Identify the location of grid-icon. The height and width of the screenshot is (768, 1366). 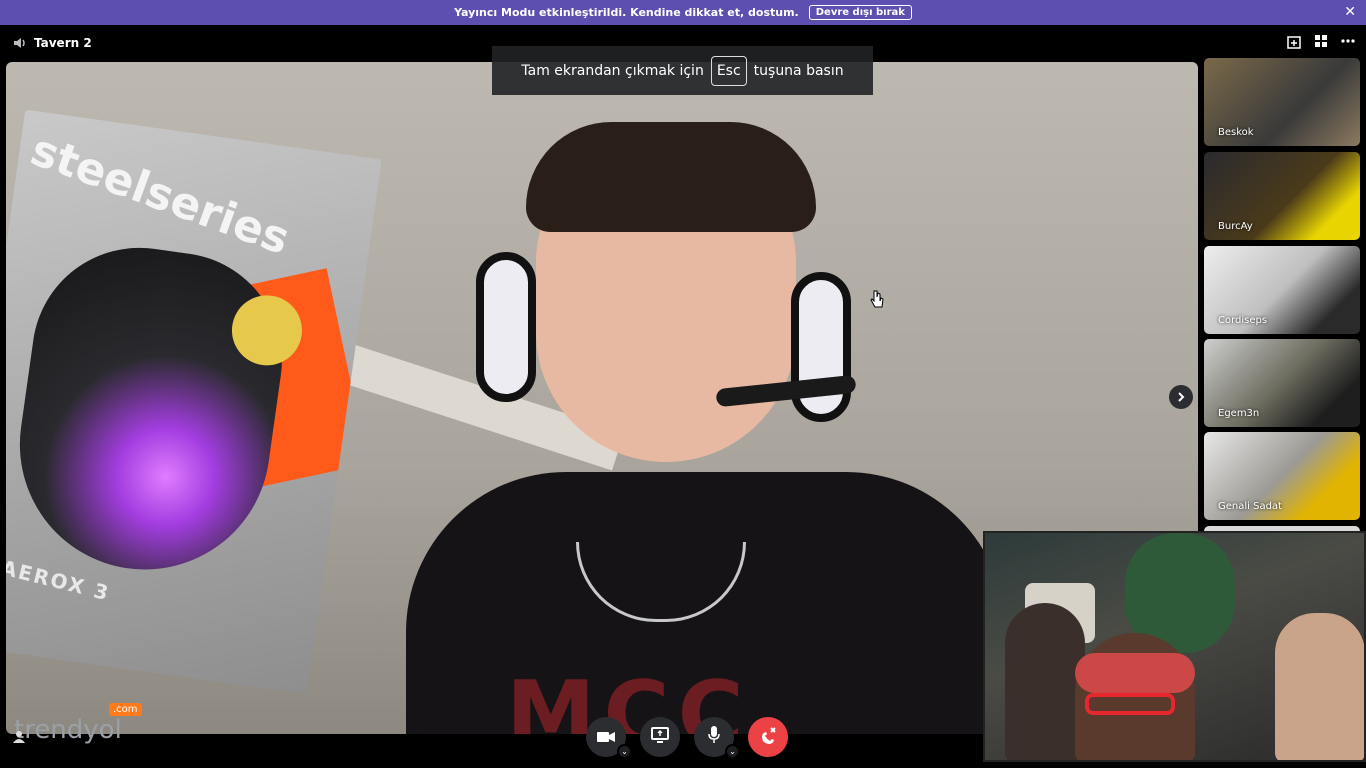
(1321, 44).